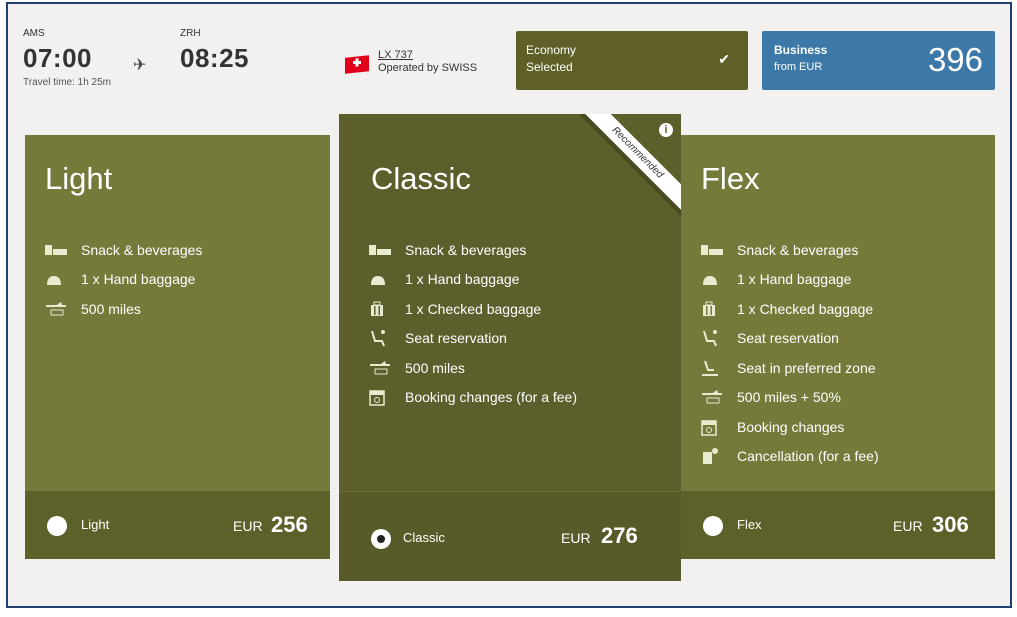  What do you see at coordinates (719, 368) in the screenshot?
I see `preferred-seat-icon` at bounding box center [719, 368].